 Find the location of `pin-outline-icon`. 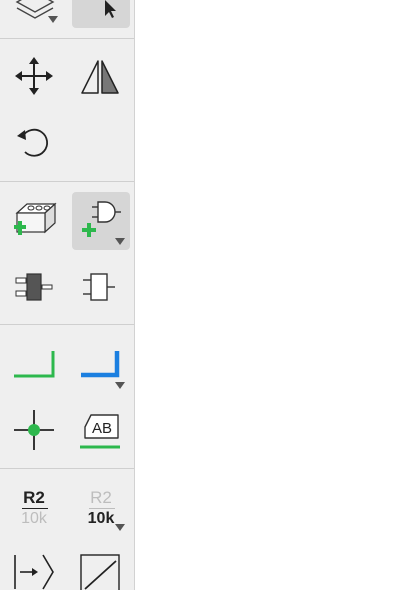

pin-outline-icon is located at coordinates (99, 287).